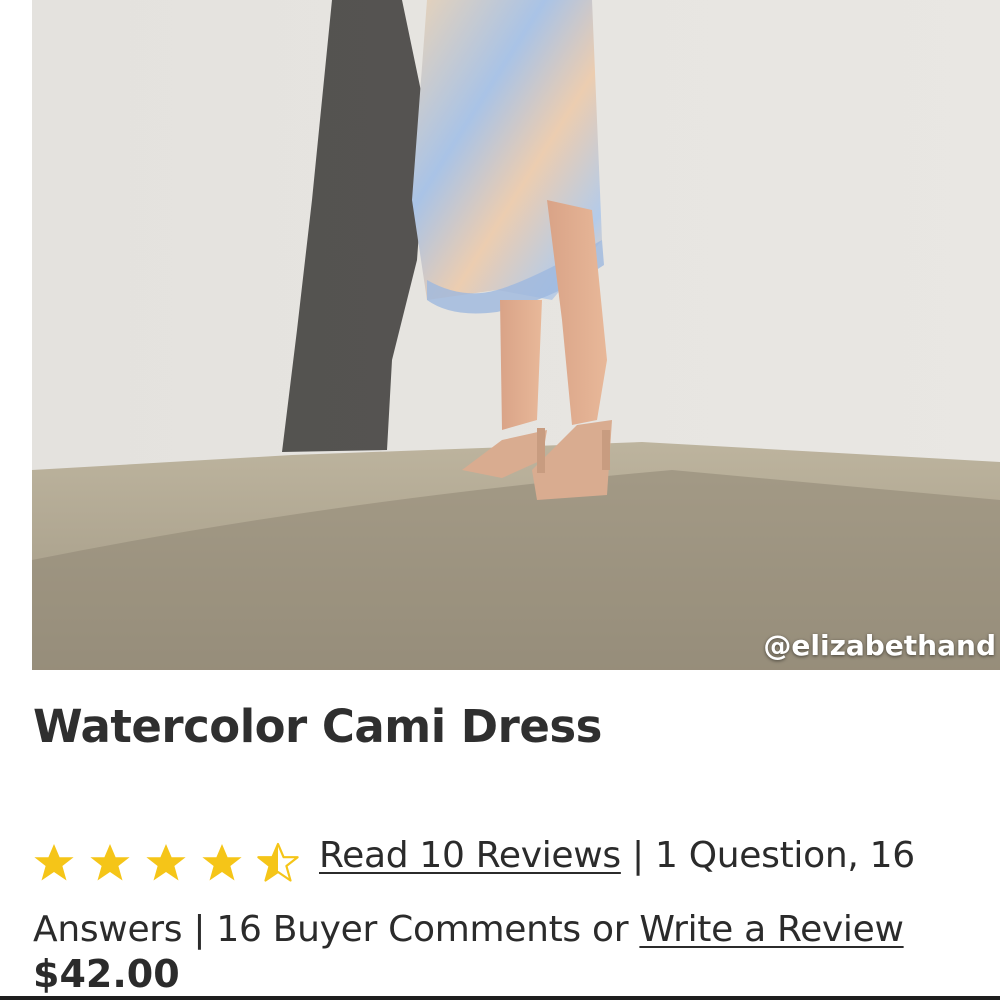 This screenshot has width=1000, height=1000. Describe the element at coordinates (106, 974) in the screenshot. I see `product-price: $42.00` at that location.